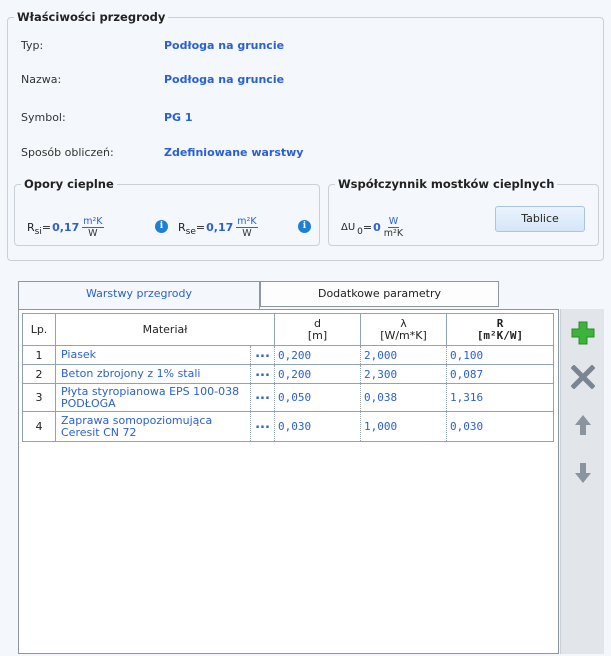 This screenshot has height=656, width=611. What do you see at coordinates (39, 426) in the screenshot?
I see `row-lp: 4` at bounding box center [39, 426].